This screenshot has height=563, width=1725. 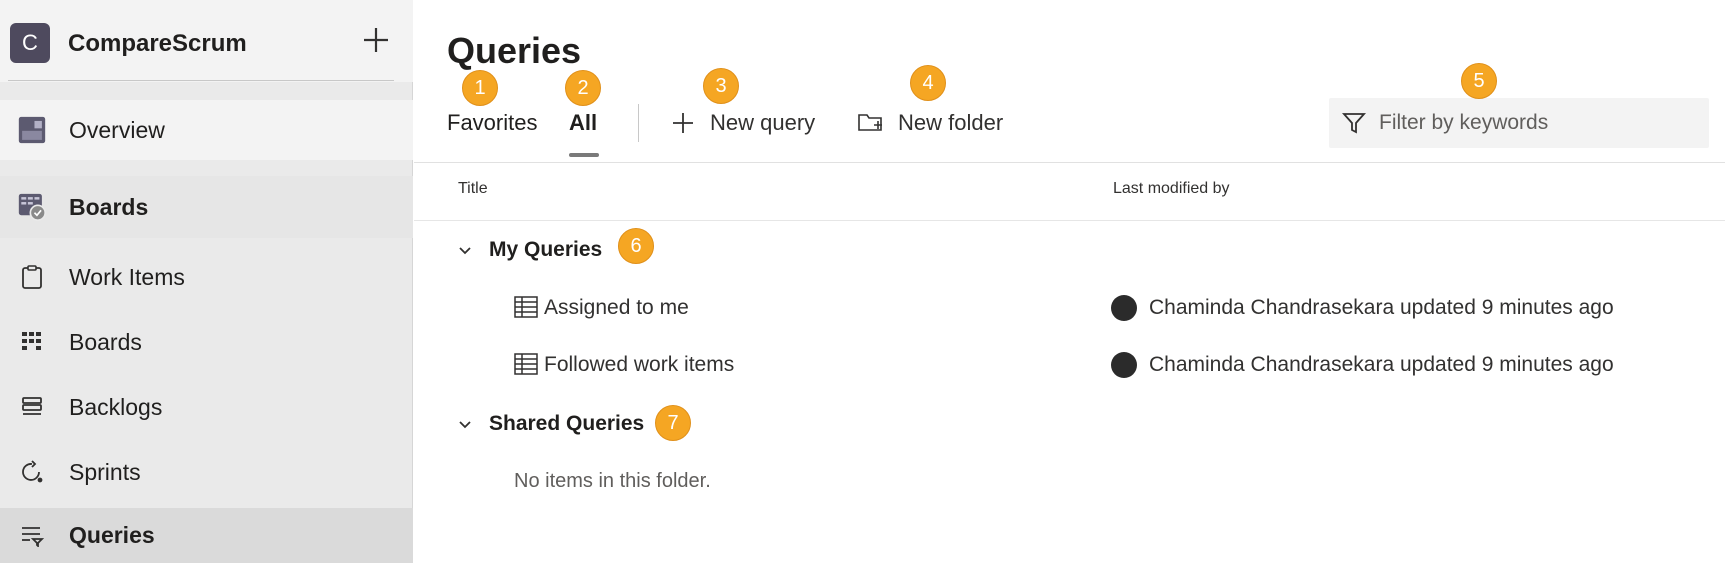 I want to click on sidebar-item-label: Backlogs, so click(x=116, y=406).